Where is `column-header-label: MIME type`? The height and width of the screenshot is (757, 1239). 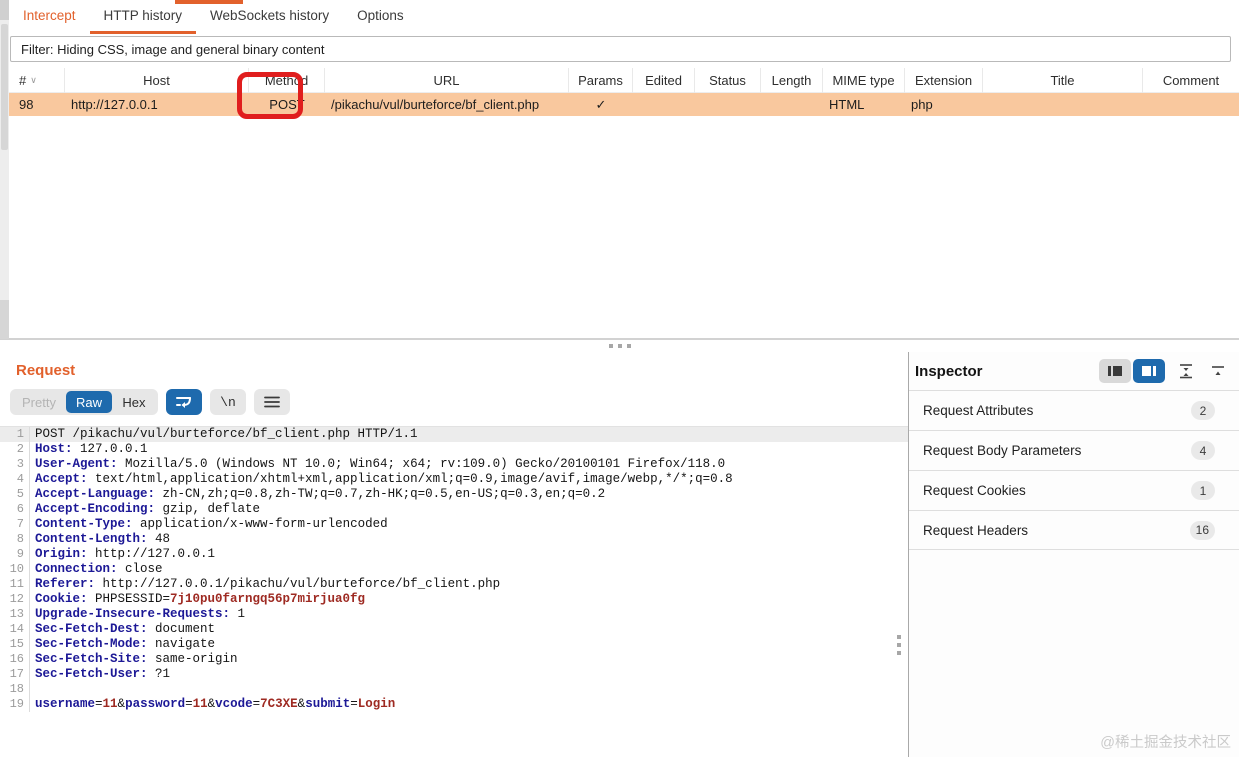
column-header-label: MIME type is located at coordinates (863, 80).